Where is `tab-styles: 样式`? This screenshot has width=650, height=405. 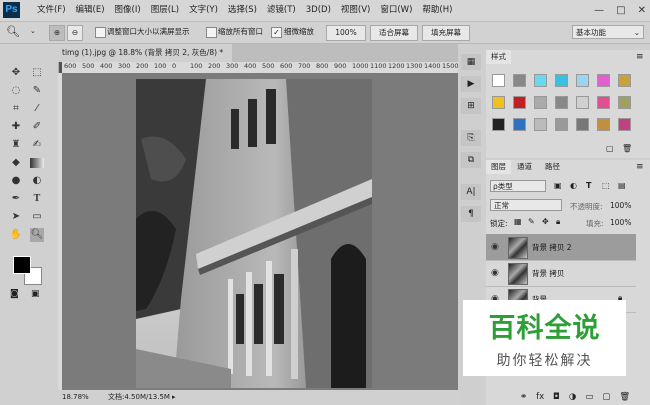
tab-styles: 样式 is located at coordinates (498, 57).